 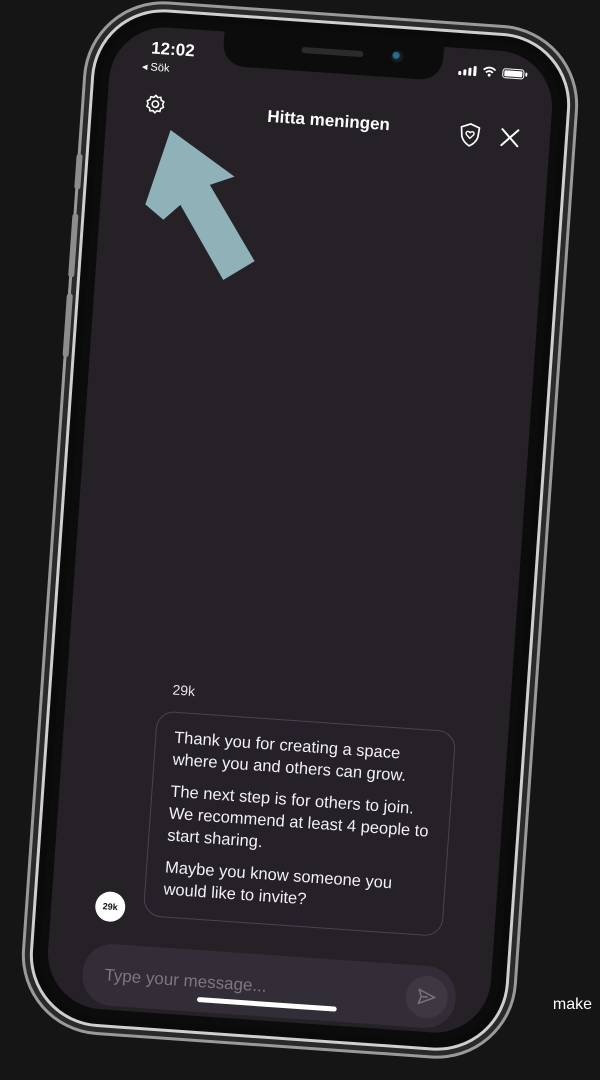 I want to click on annotation-arrow, so click(x=200, y=205).